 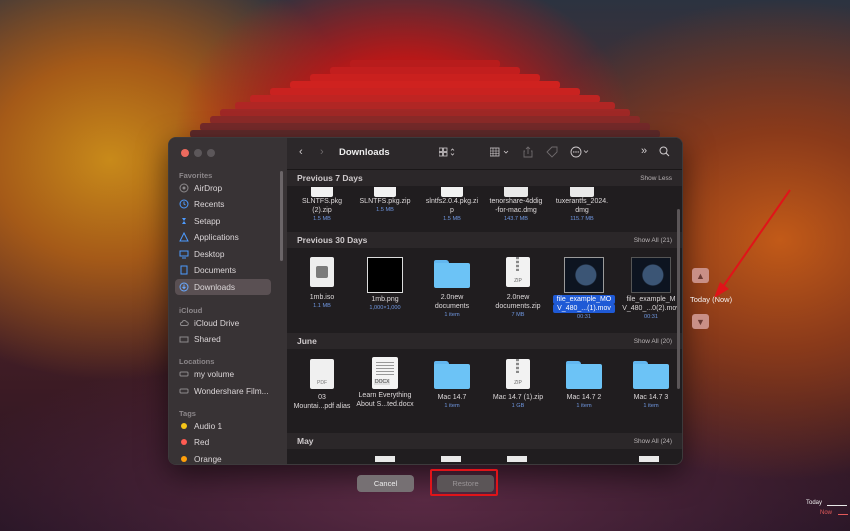 I want to click on group-icon, so click(x=499, y=152).